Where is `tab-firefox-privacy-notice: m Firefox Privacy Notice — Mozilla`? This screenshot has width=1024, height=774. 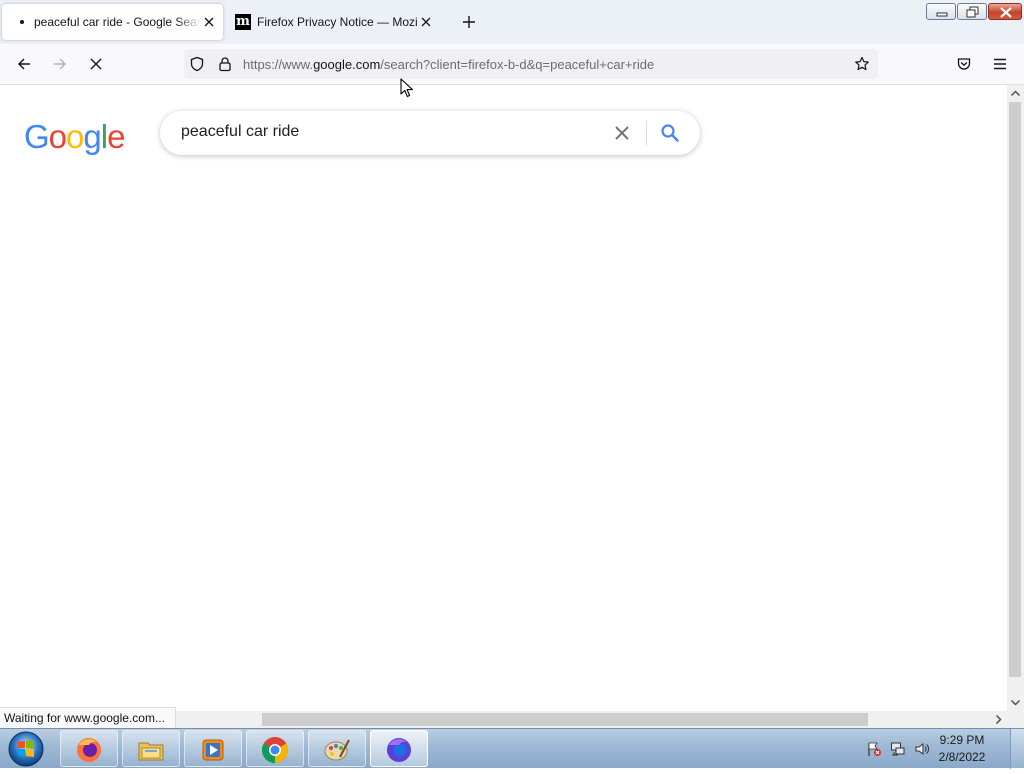
tab-firefox-privacy-notice: m Firefox Privacy Notice — Mozilla is located at coordinates (333, 22).